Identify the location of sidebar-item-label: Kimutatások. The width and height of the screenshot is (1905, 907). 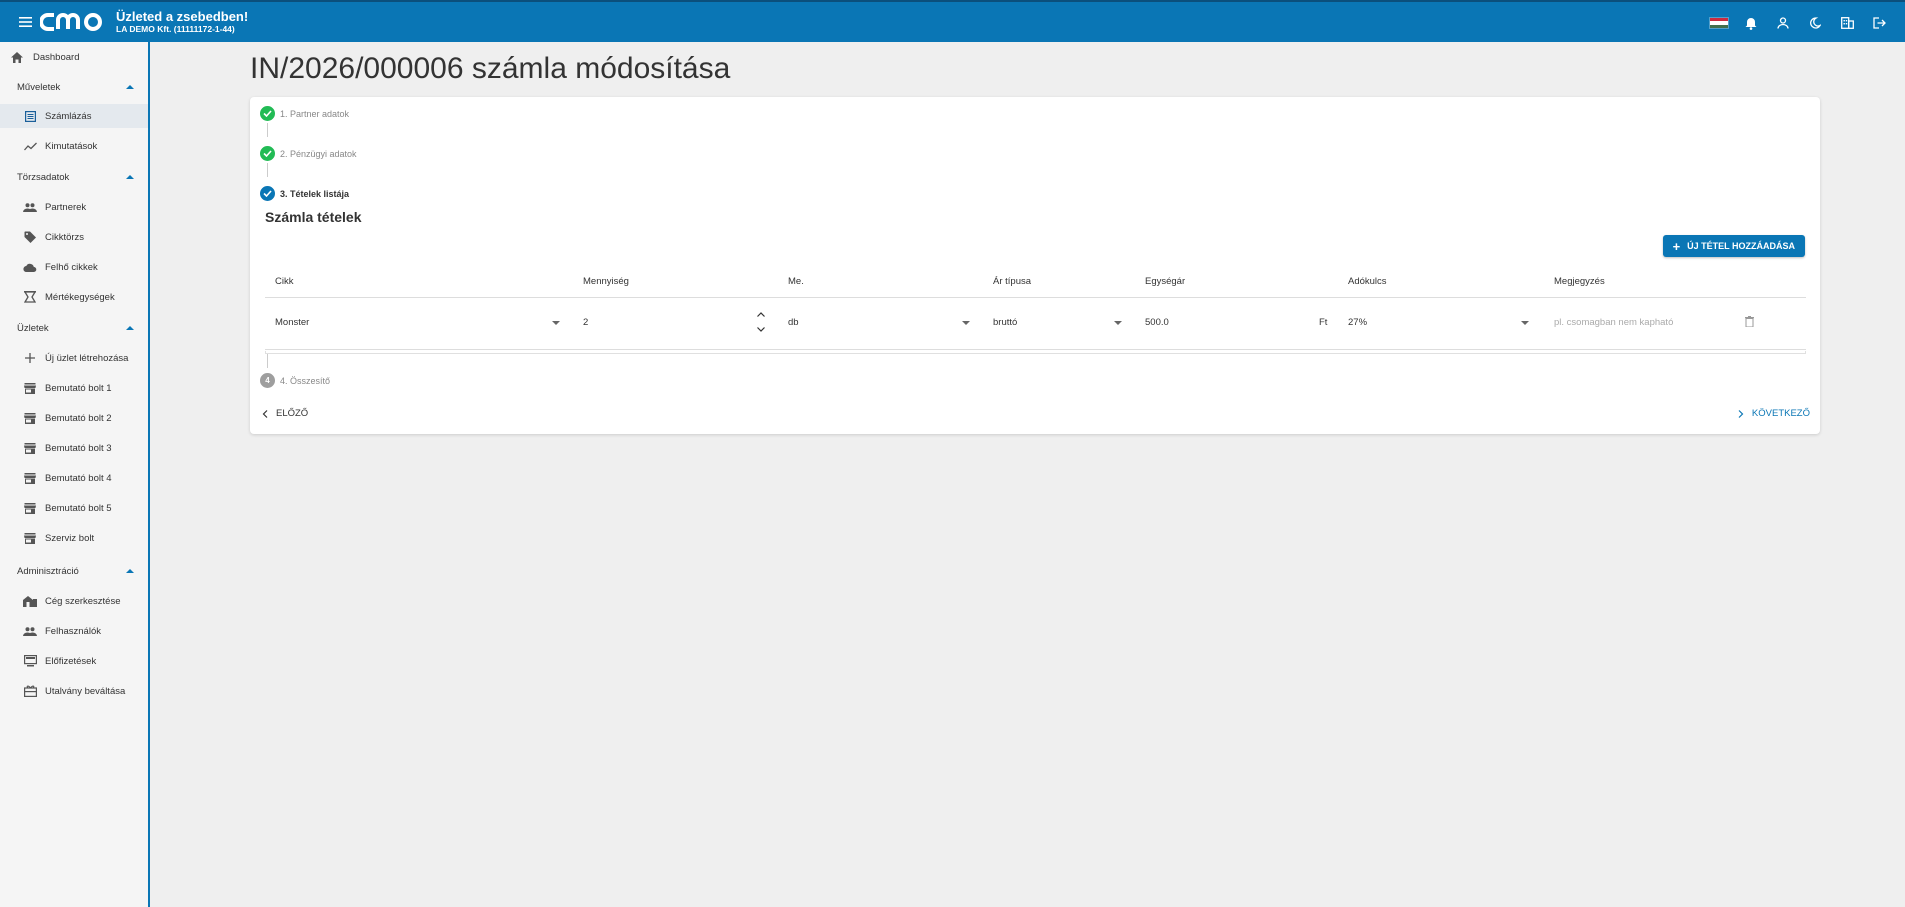
(71, 146).